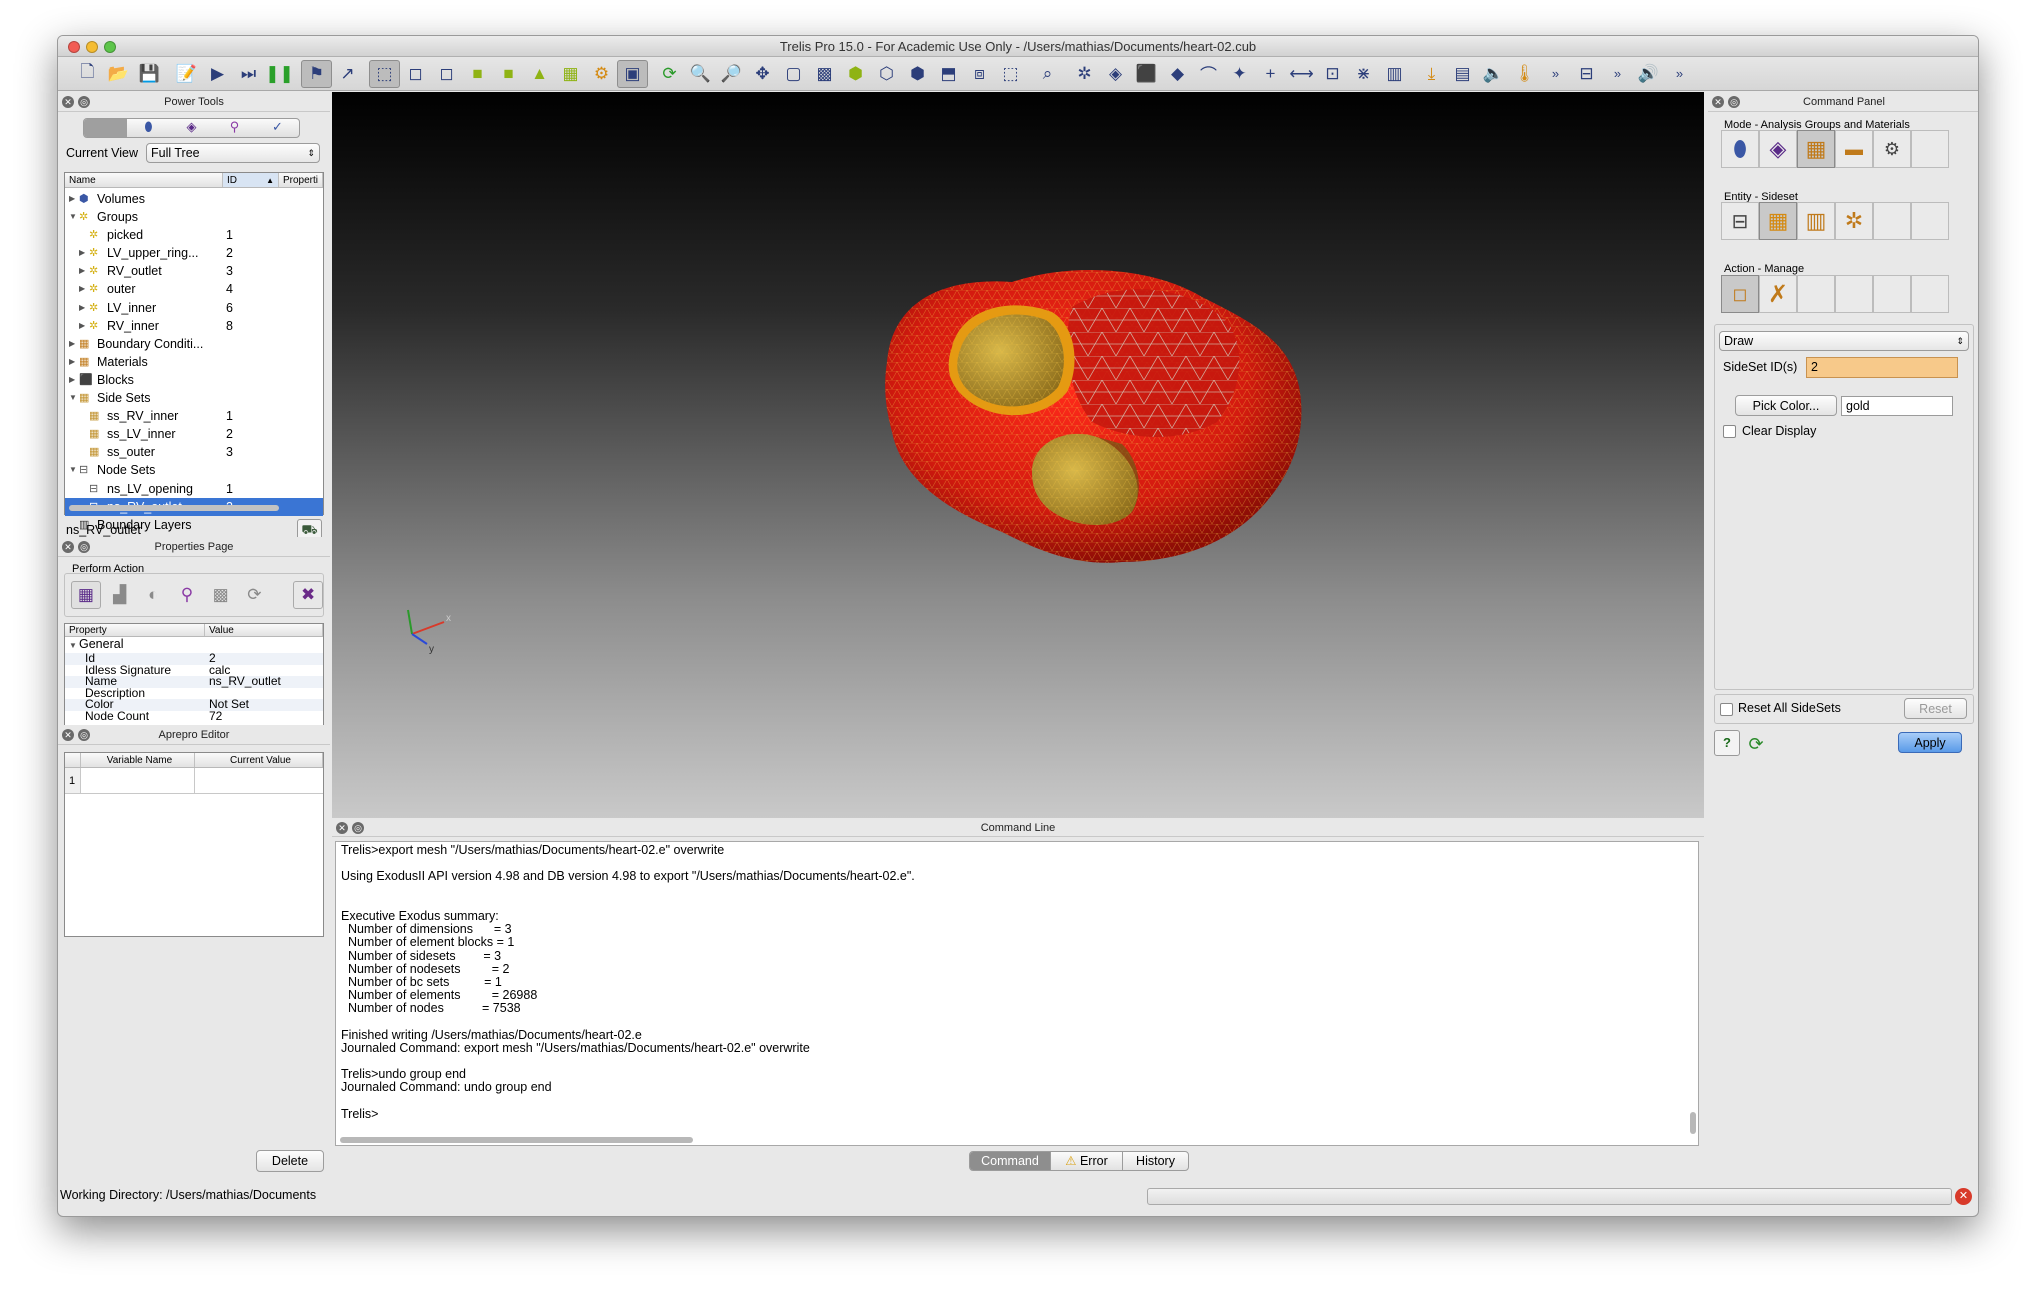 The height and width of the screenshot is (1292, 2034). Describe the element at coordinates (1963, 1196) in the screenshot. I see `cancel-icon: ✕` at that location.